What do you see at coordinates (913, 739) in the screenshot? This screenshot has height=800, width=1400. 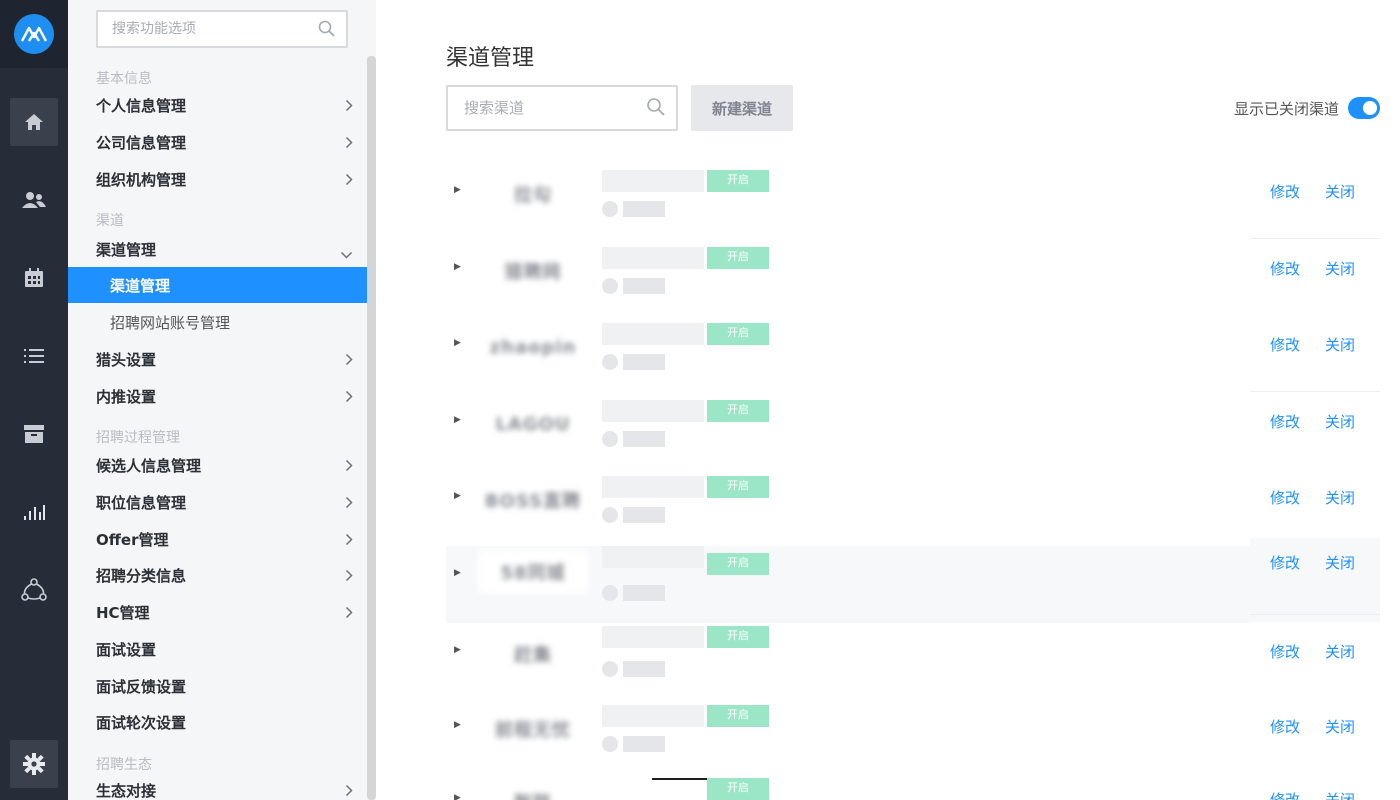 I see `channel-row: ▶ 前程无忧 开启 修改 关闭` at bounding box center [913, 739].